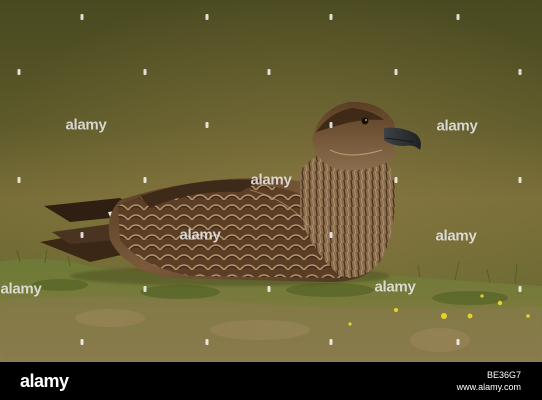 The height and width of the screenshot is (400, 542). Describe the element at coordinates (271, 381) in the screenshot. I see `footer-bar: alamy BE36G7 www.alamy.com` at that location.